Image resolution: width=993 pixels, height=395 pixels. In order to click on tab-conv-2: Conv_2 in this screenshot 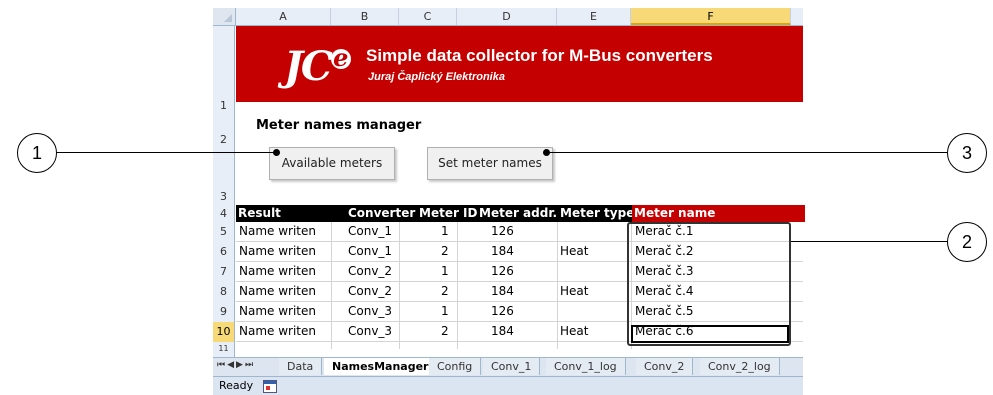, I will do `click(665, 366)`.